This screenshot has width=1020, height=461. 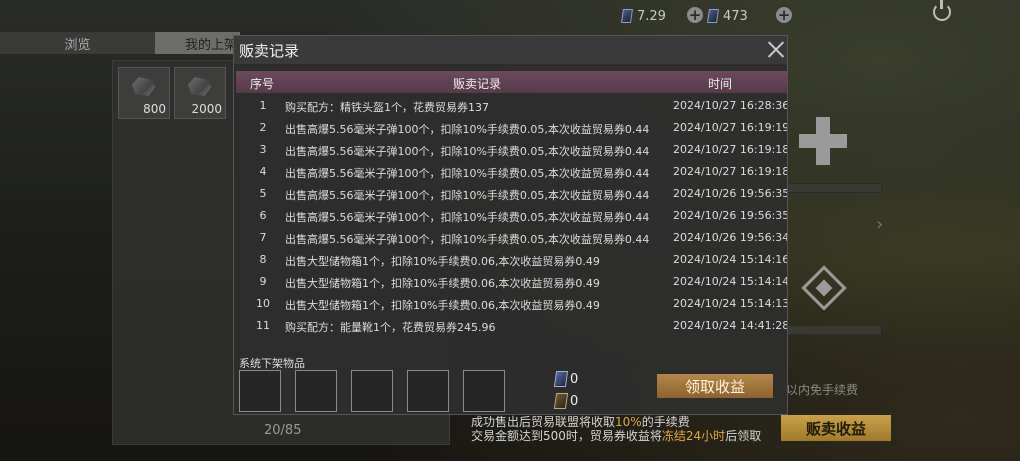 I want to click on column-index: 序号, so click(x=262, y=84).